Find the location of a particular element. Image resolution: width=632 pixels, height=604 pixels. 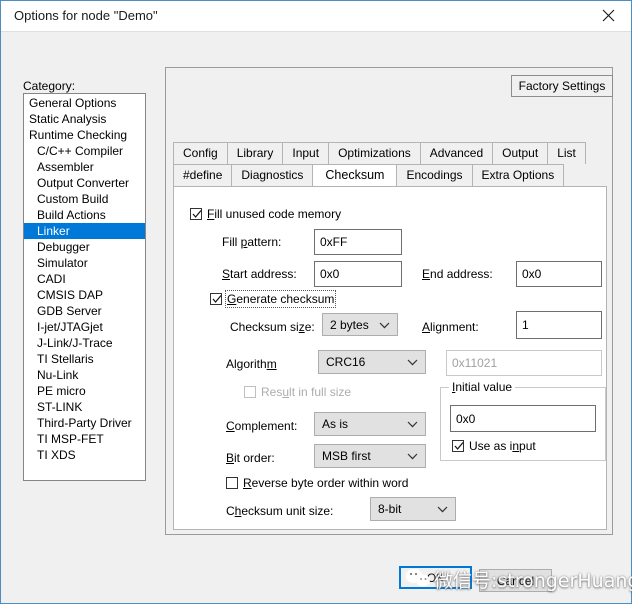

cancel-button: Cancel is located at coordinates (515, 580).